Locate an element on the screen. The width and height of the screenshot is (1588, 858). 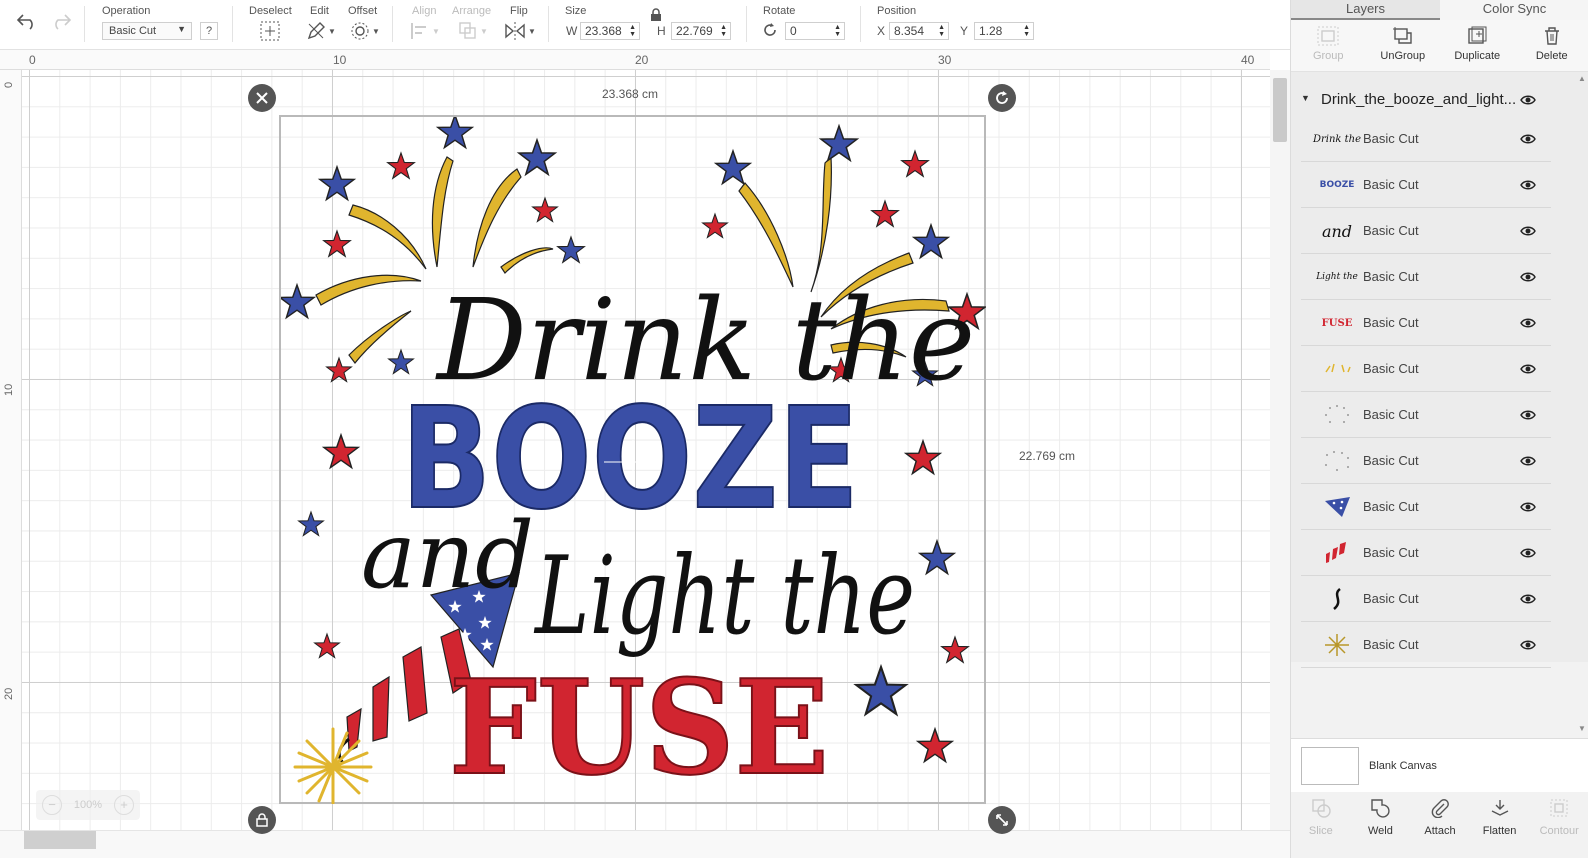
layers-scrollbar: ▲ ▼ is located at coordinates (1582, 405).